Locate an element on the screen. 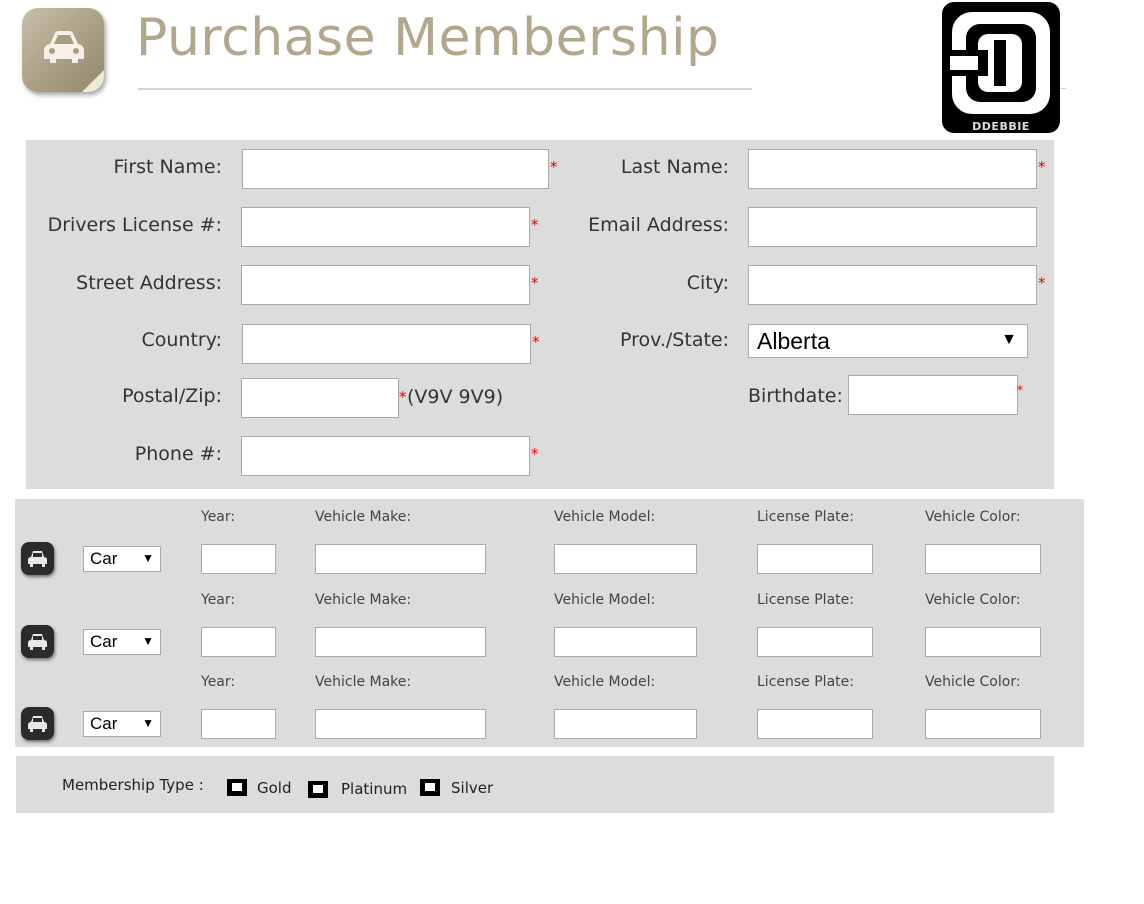 This screenshot has width=1144, height=904. province-label: Prov./State: is located at coordinates (674, 340).